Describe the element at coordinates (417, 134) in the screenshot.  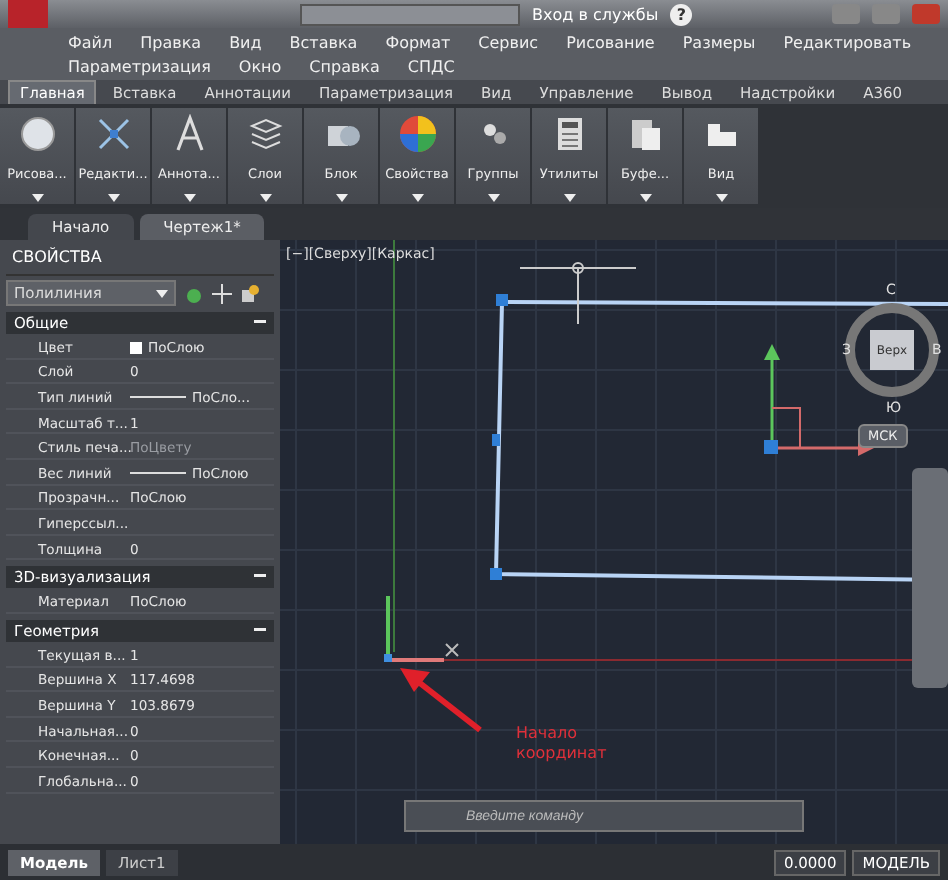
I see `color-wheel-icon` at that location.